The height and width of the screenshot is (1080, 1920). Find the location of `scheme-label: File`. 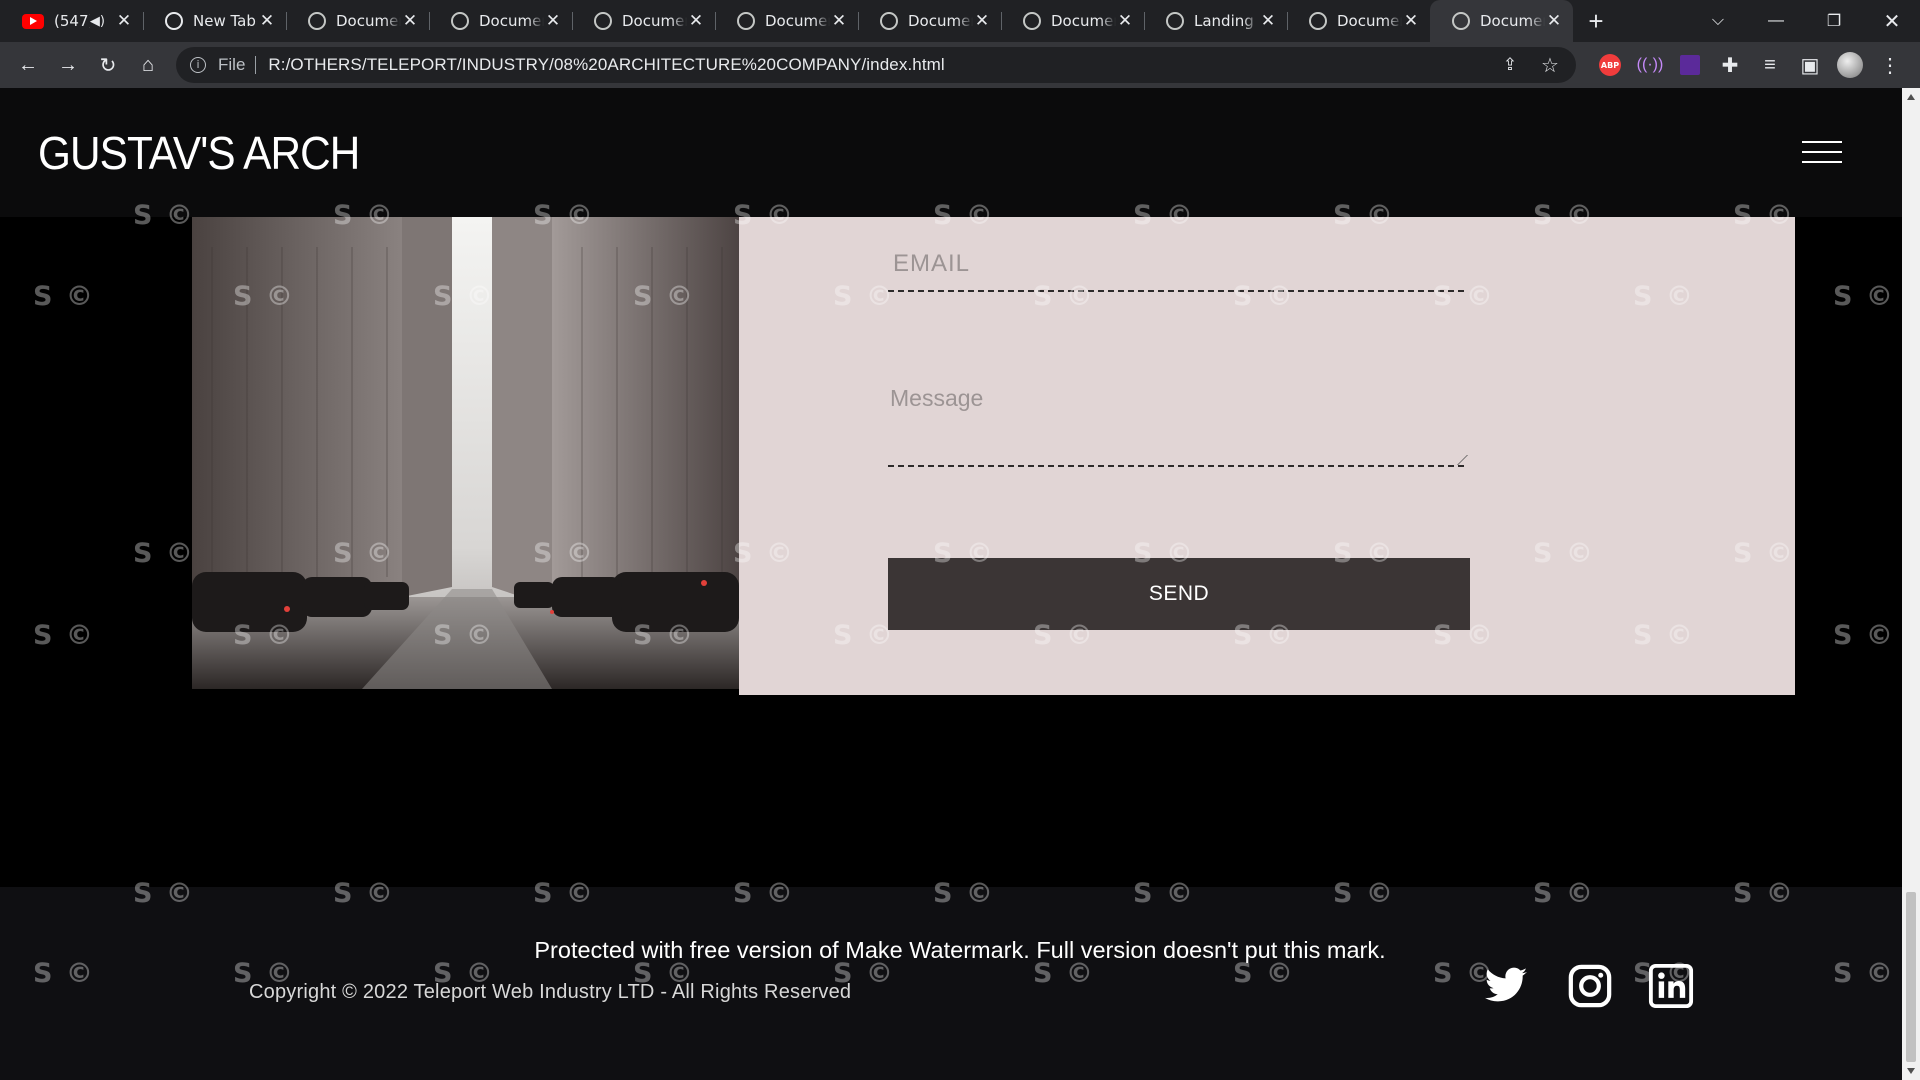

scheme-label: File is located at coordinates (232, 64).